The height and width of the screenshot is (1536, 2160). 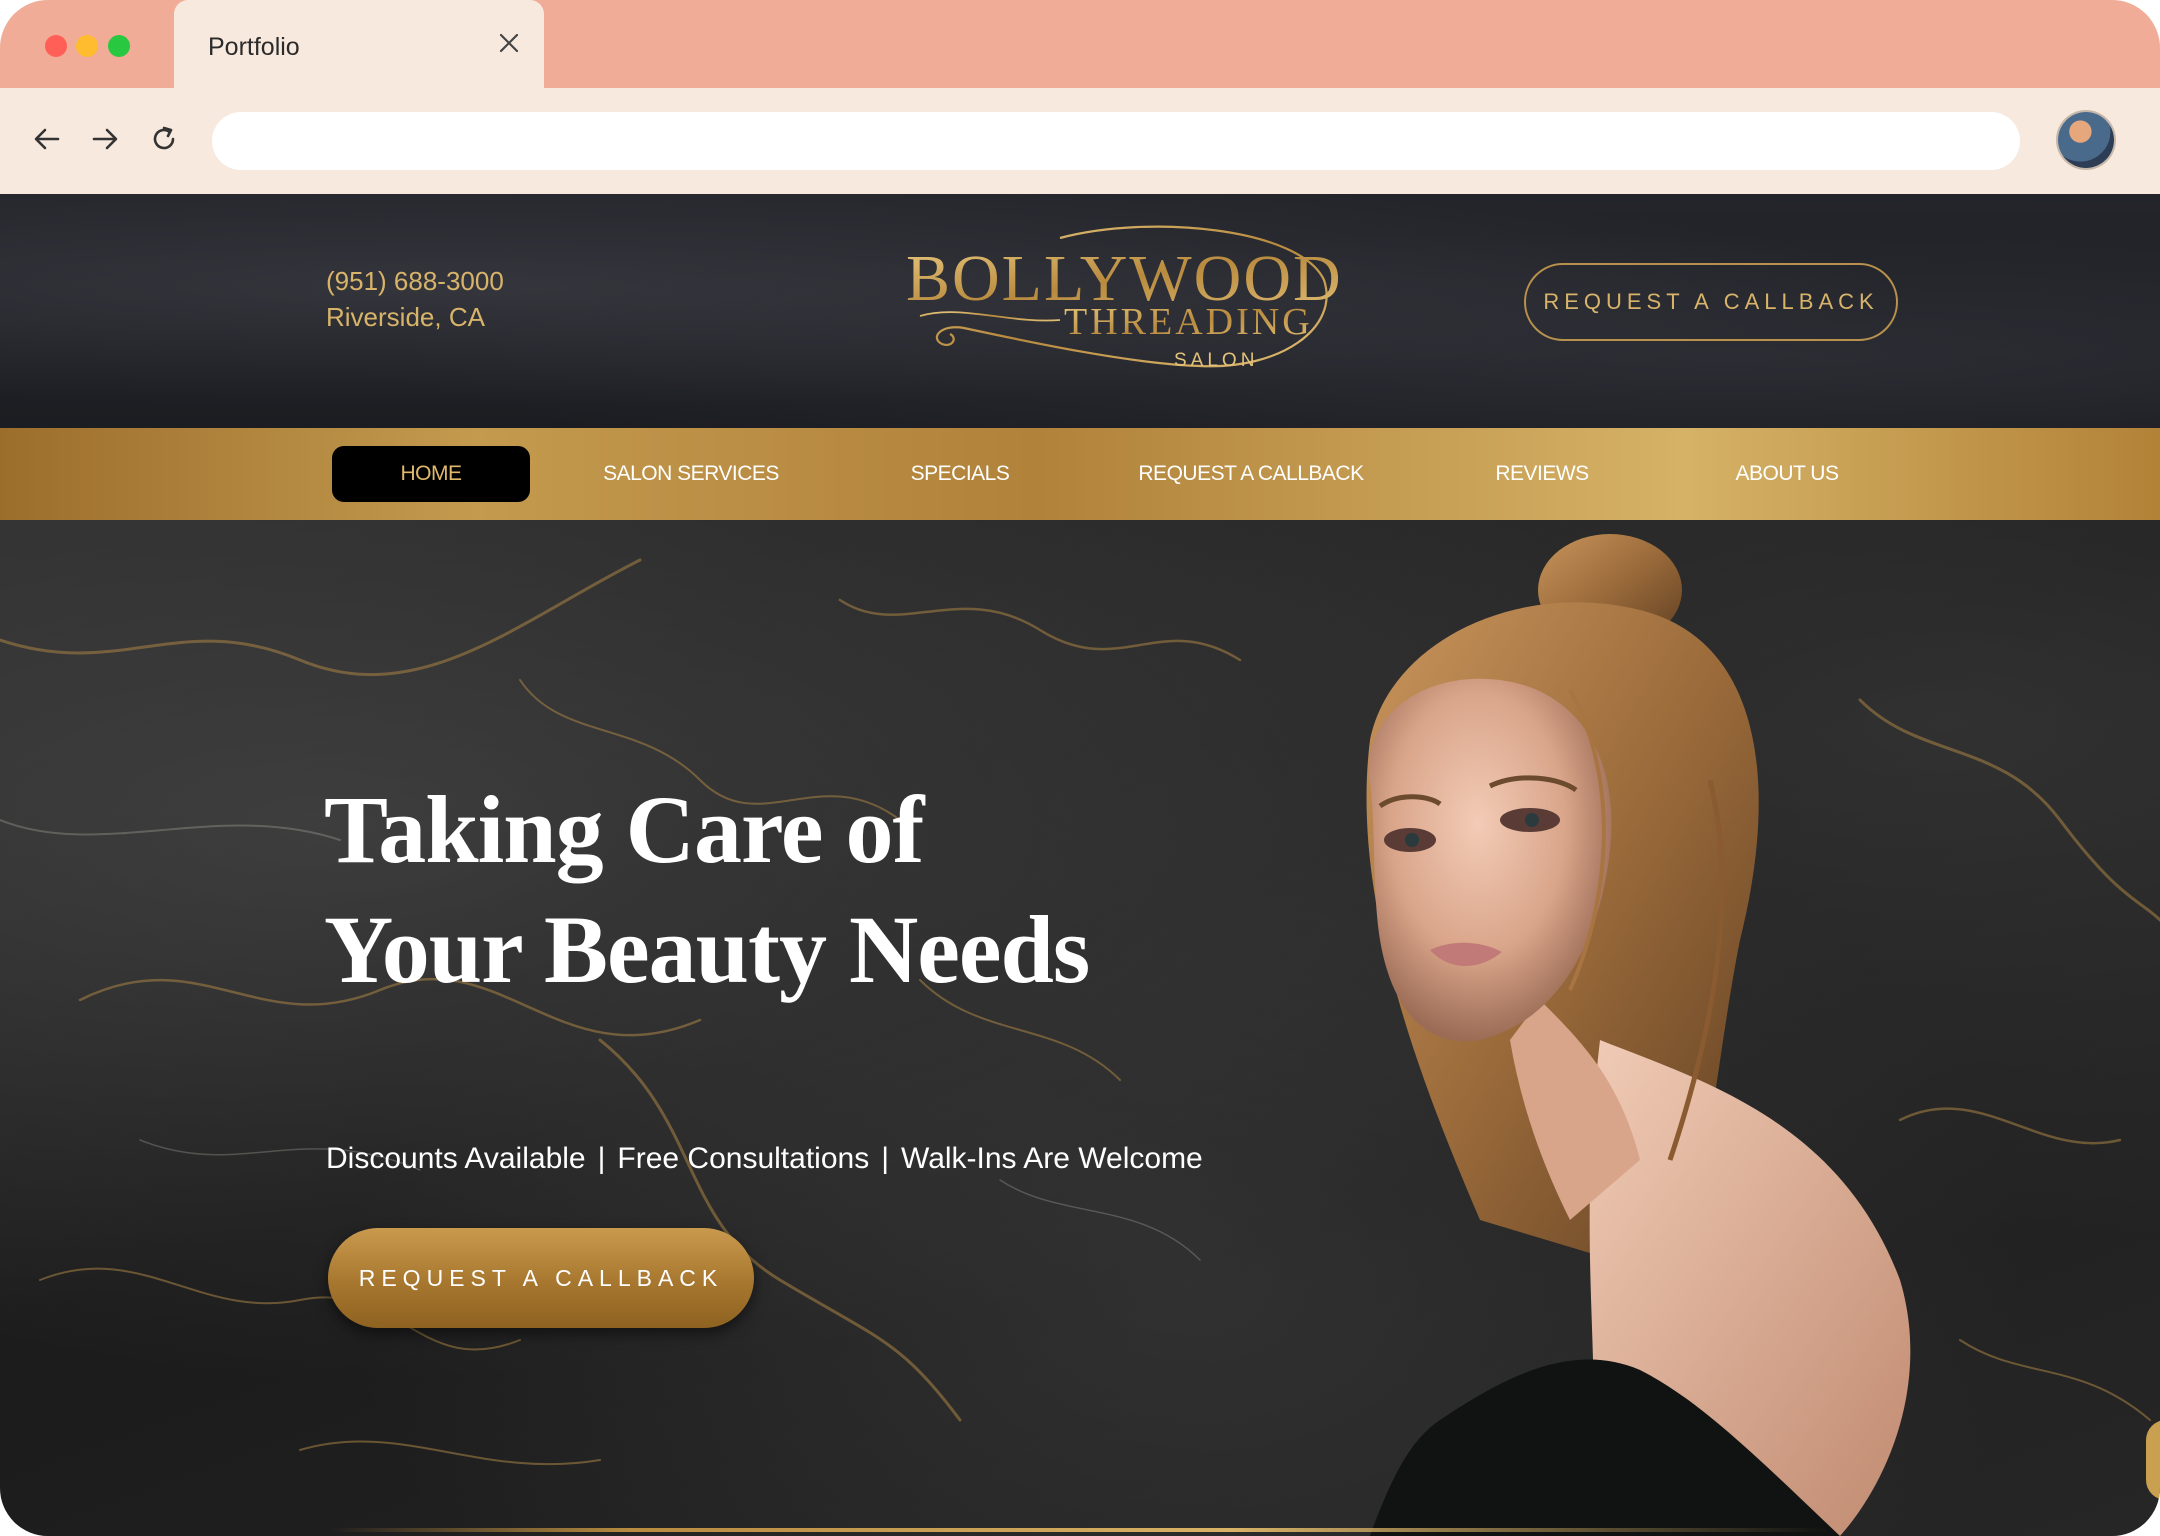 I want to click on nav-reviews: REVIEWS, so click(x=1542, y=474).